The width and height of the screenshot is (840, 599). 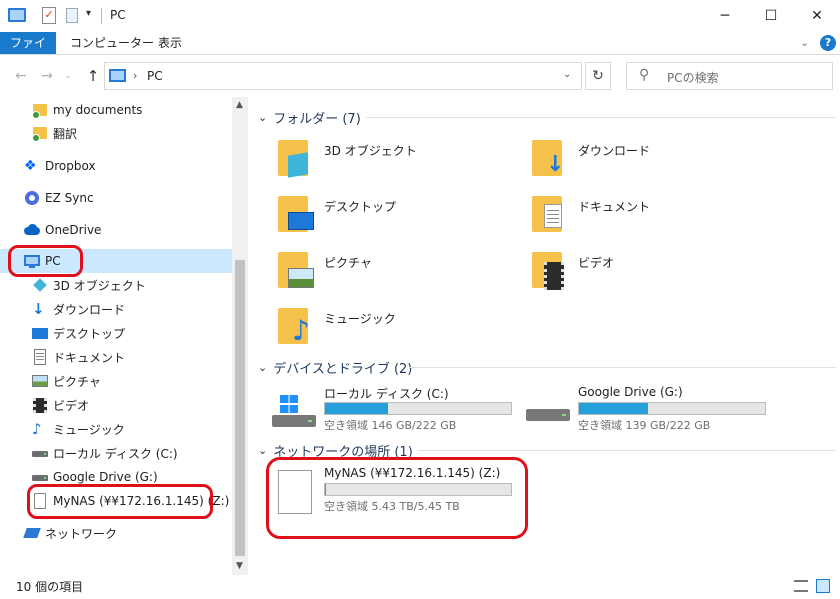 What do you see at coordinates (823, 586) in the screenshot?
I see `large-icons-view-icon` at bounding box center [823, 586].